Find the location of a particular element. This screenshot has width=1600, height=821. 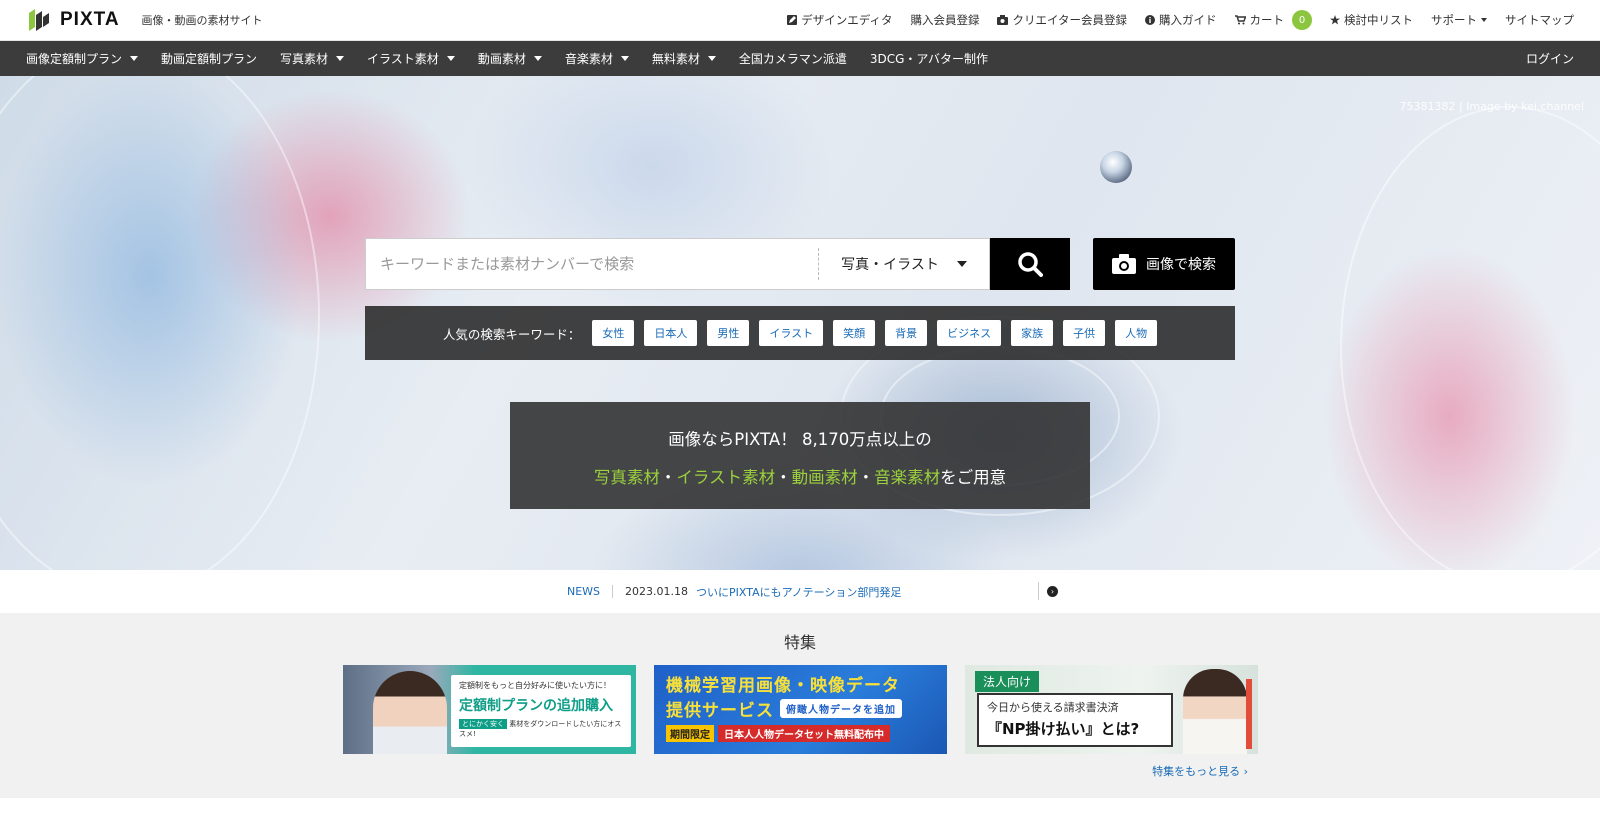

cart-count-badge: 0 is located at coordinates (1302, 20).